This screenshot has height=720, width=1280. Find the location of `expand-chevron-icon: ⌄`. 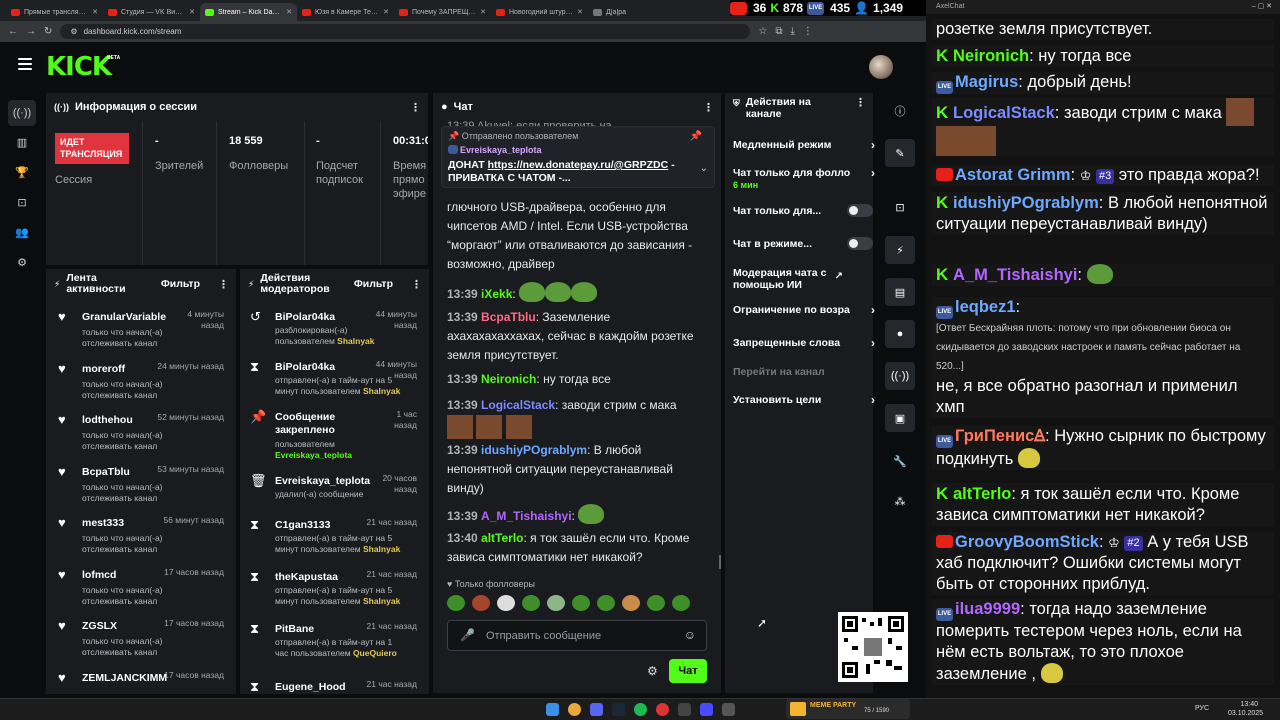

expand-chevron-icon: ⌄ is located at coordinates (704, 168).